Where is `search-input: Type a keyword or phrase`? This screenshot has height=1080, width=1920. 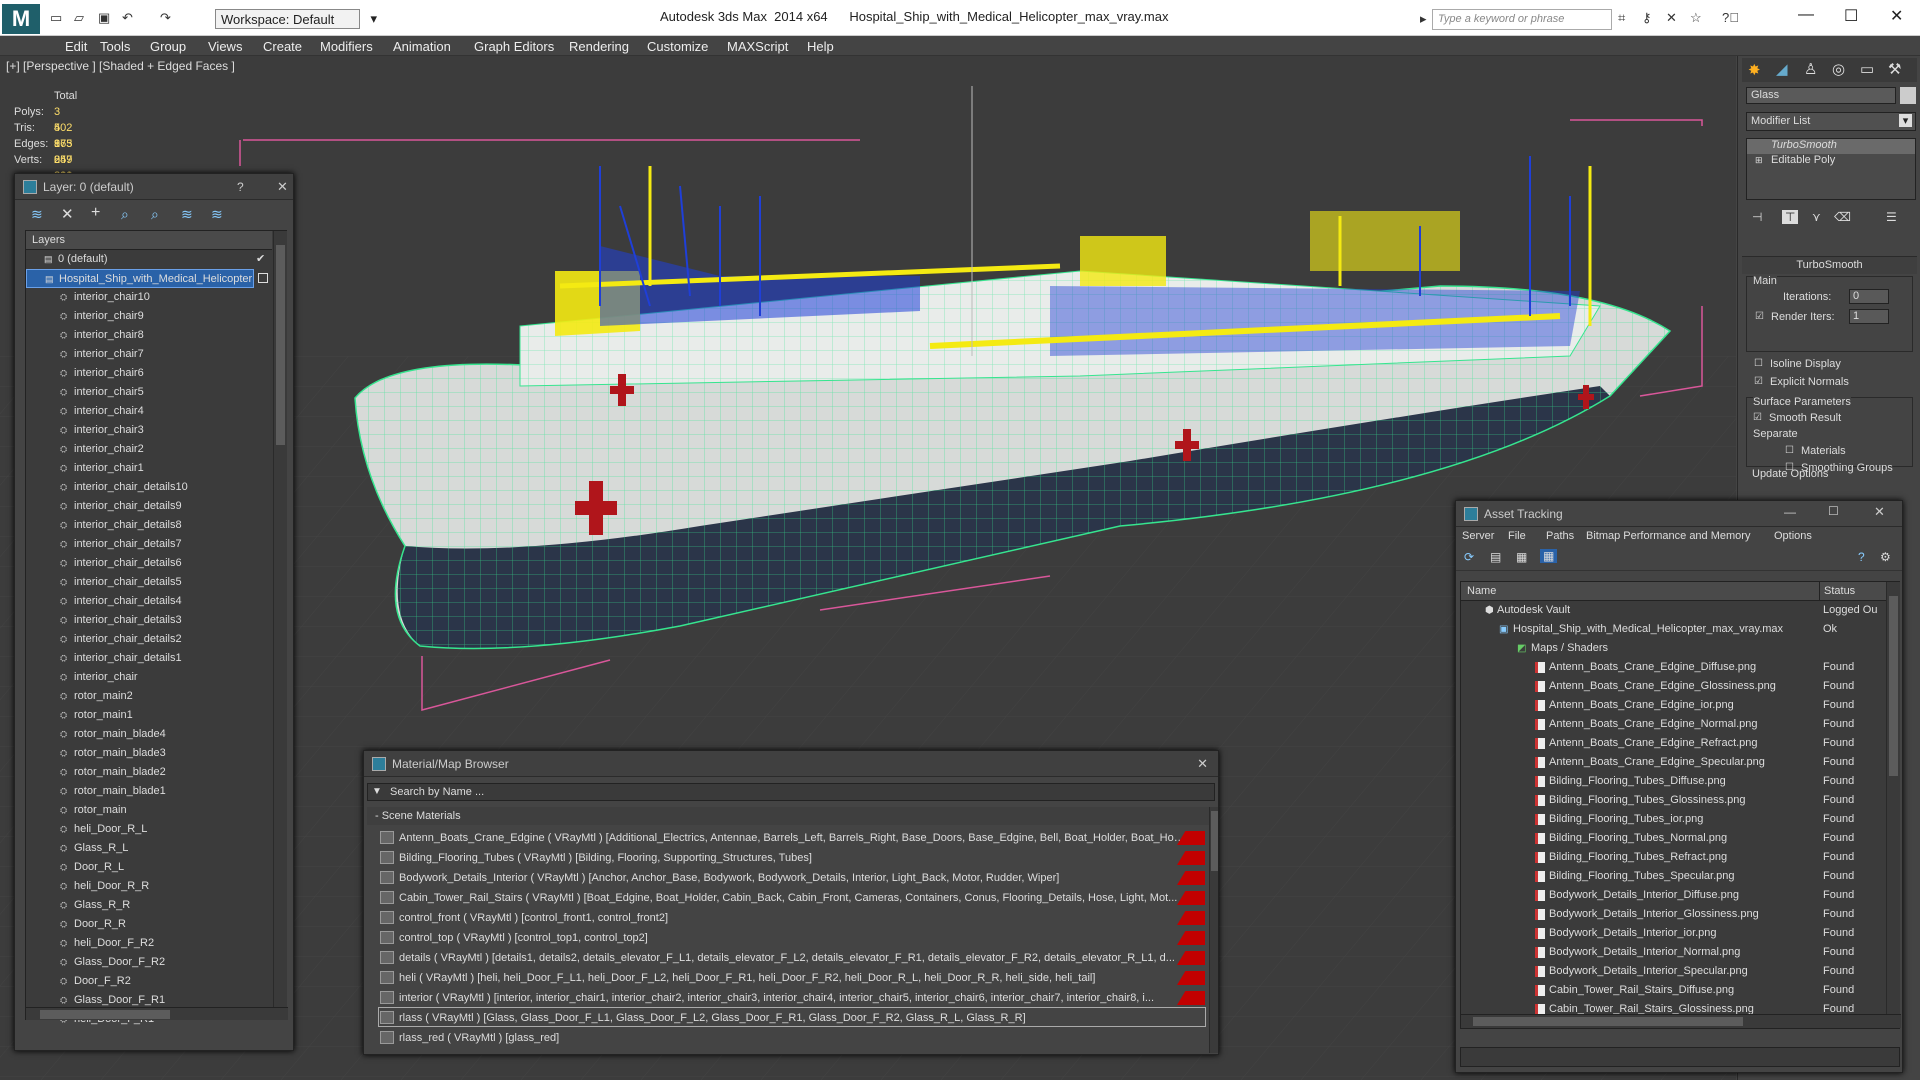 search-input: Type a keyword or phrase is located at coordinates (1522, 19).